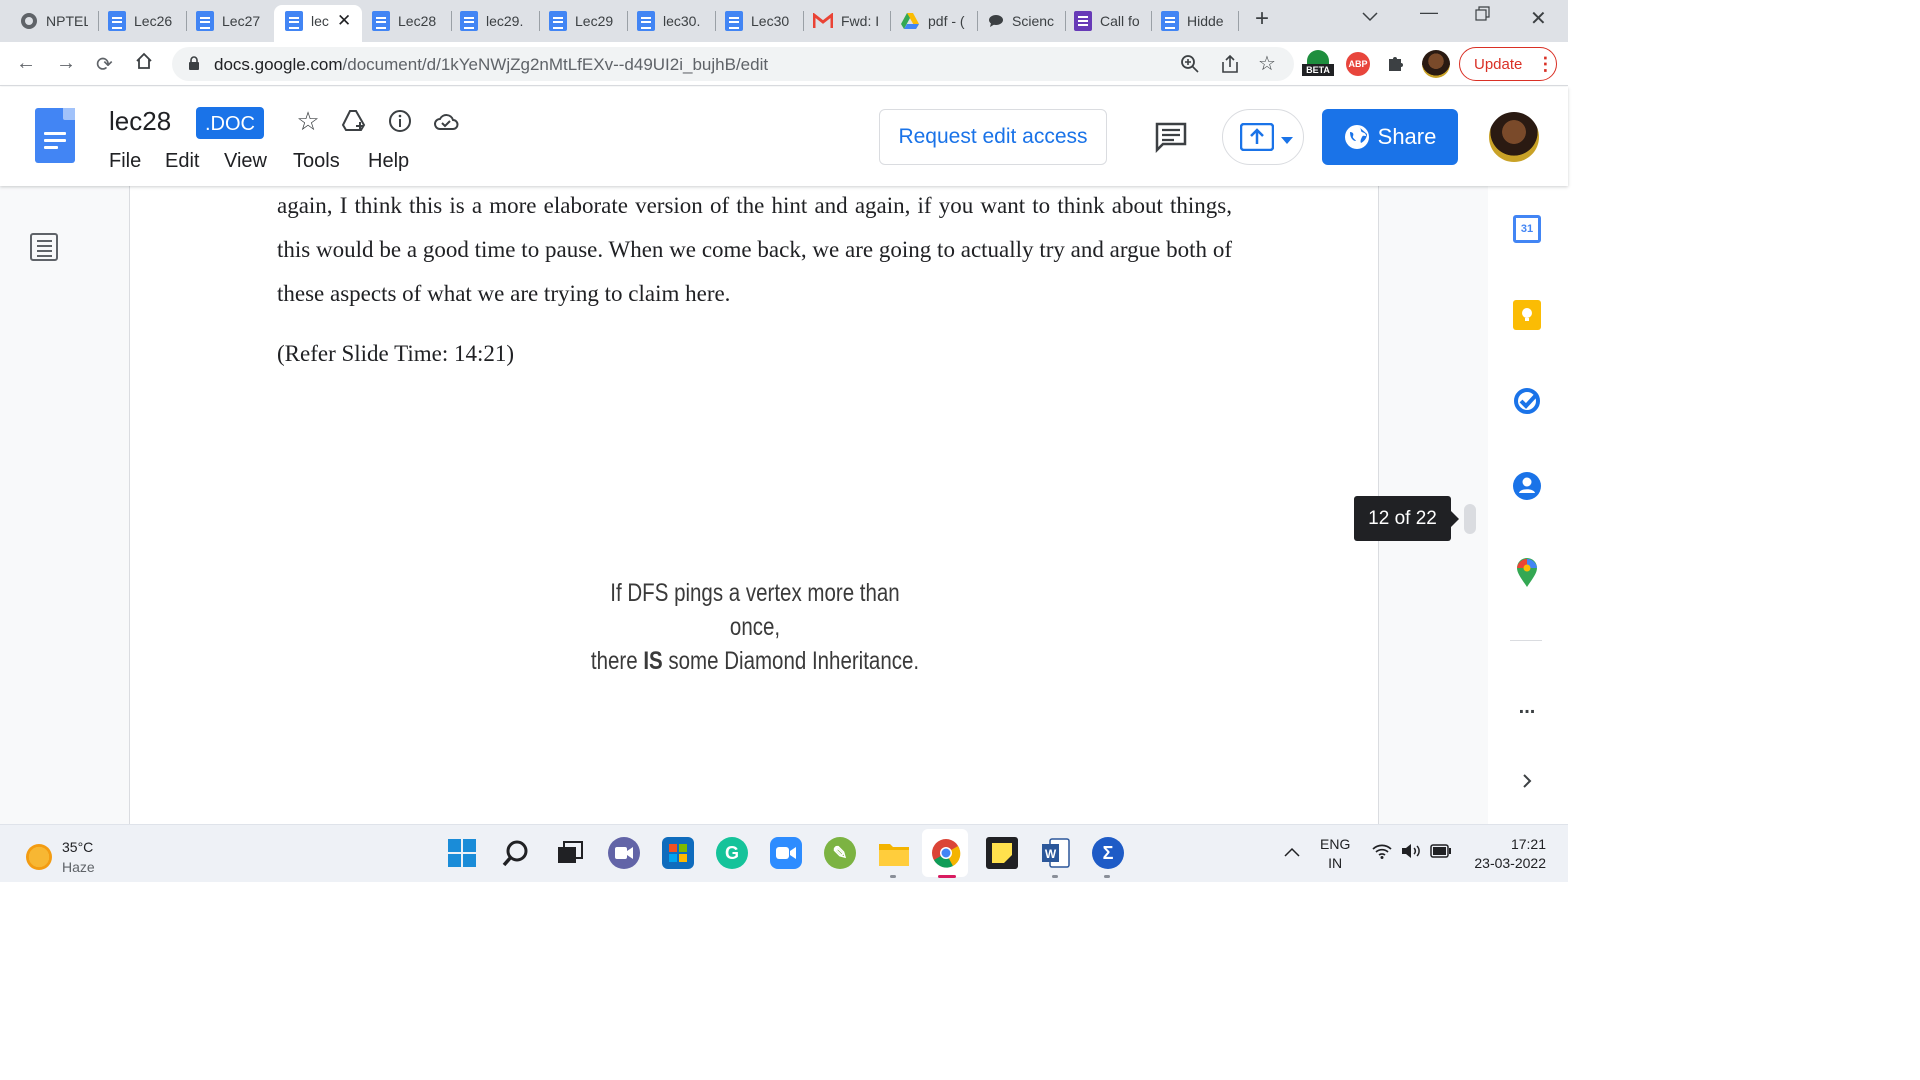 Image resolution: width=1920 pixels, height=1080 pixels. What do you see at coordinates (624, 853) in the screenshot?
I see `teams-chat-icon` at bounding box center [624, 853].